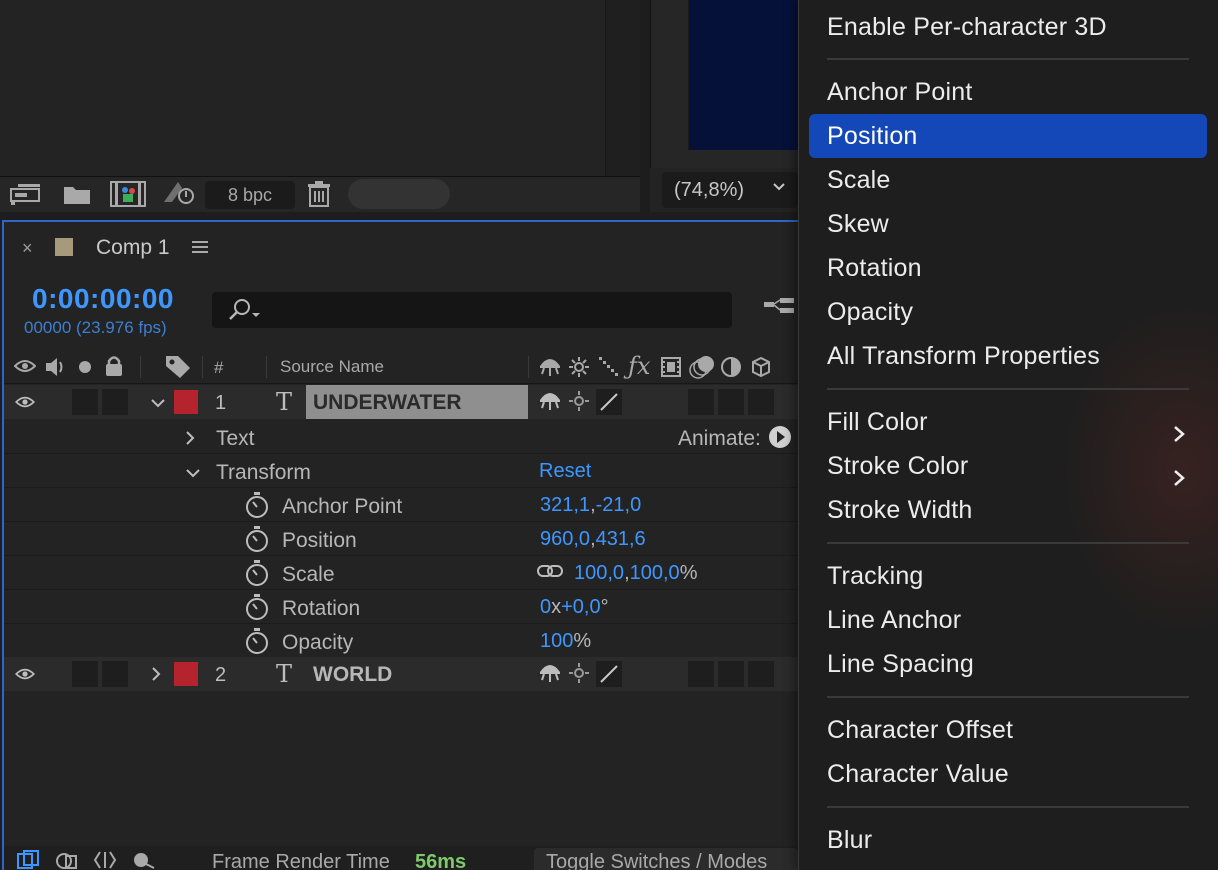 This screenshot has height=870, width=1218. I want to click on color-depth-button: 8 bpc, so click(250, 195).